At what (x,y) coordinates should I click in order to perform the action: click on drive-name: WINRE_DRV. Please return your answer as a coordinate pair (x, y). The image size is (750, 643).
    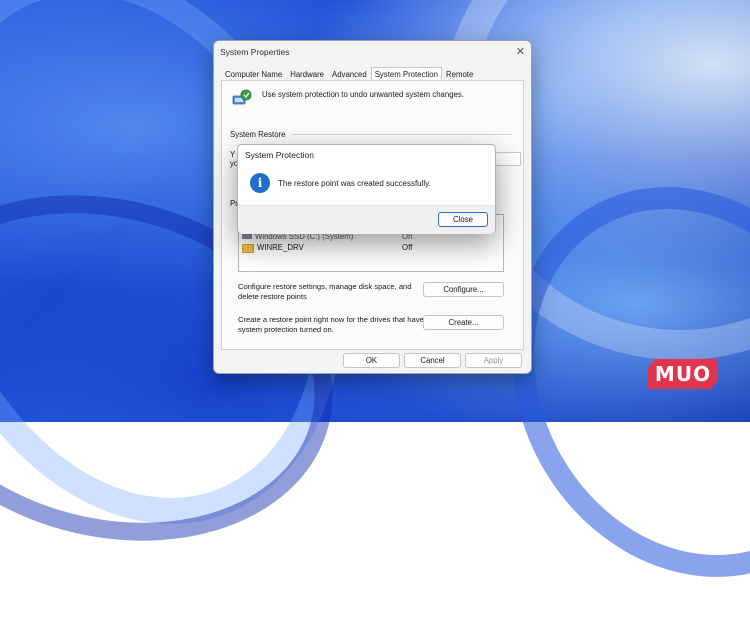
    Looking at the image, I should click on (280, 247).